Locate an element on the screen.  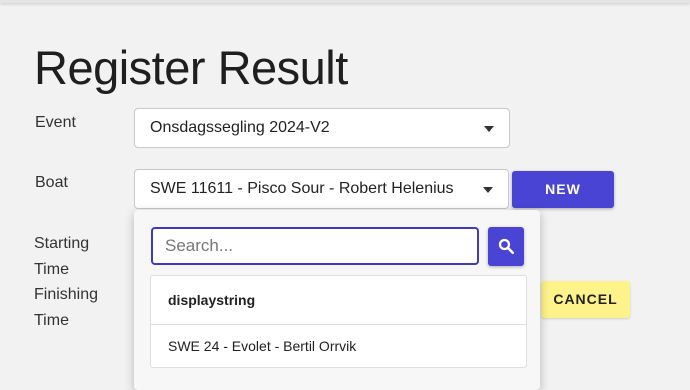
finishing-time-label-line1: Finishing is located at coordinates (66, 294).